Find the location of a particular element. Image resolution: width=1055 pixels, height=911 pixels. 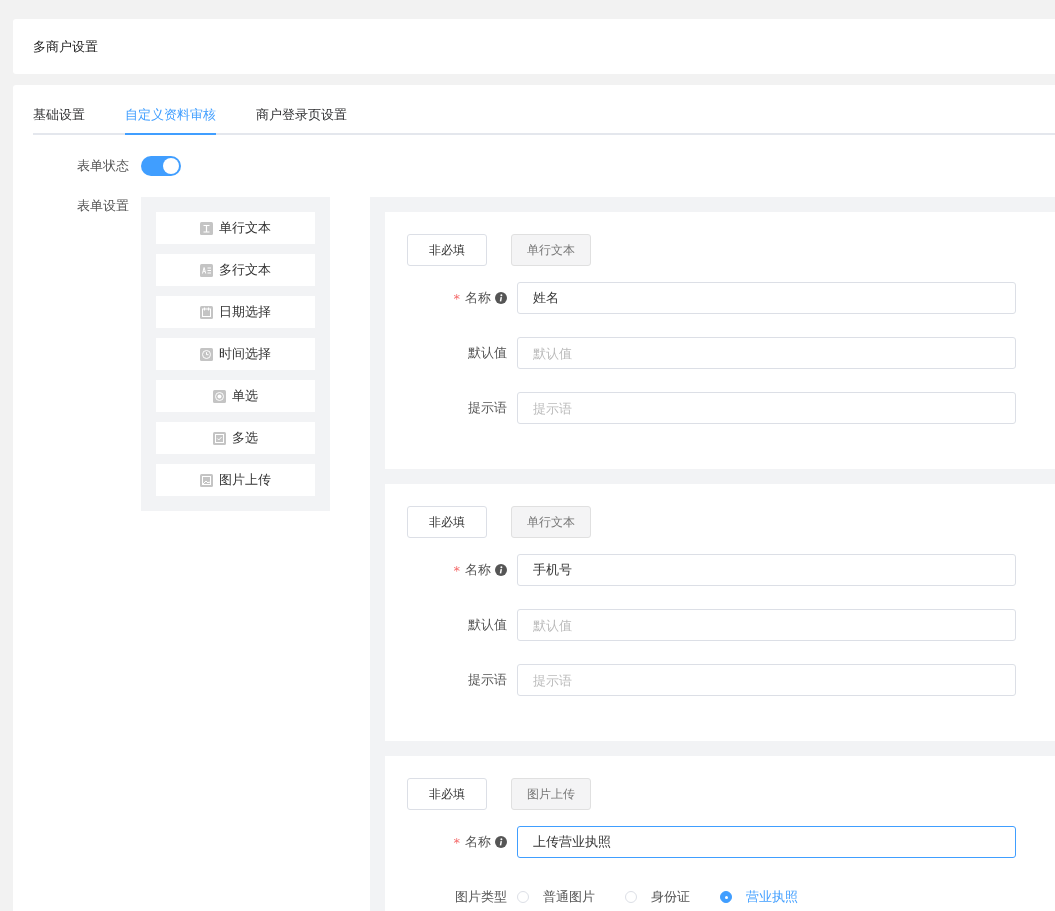

palette-item: 多选 is located at coordinates (235, 438).